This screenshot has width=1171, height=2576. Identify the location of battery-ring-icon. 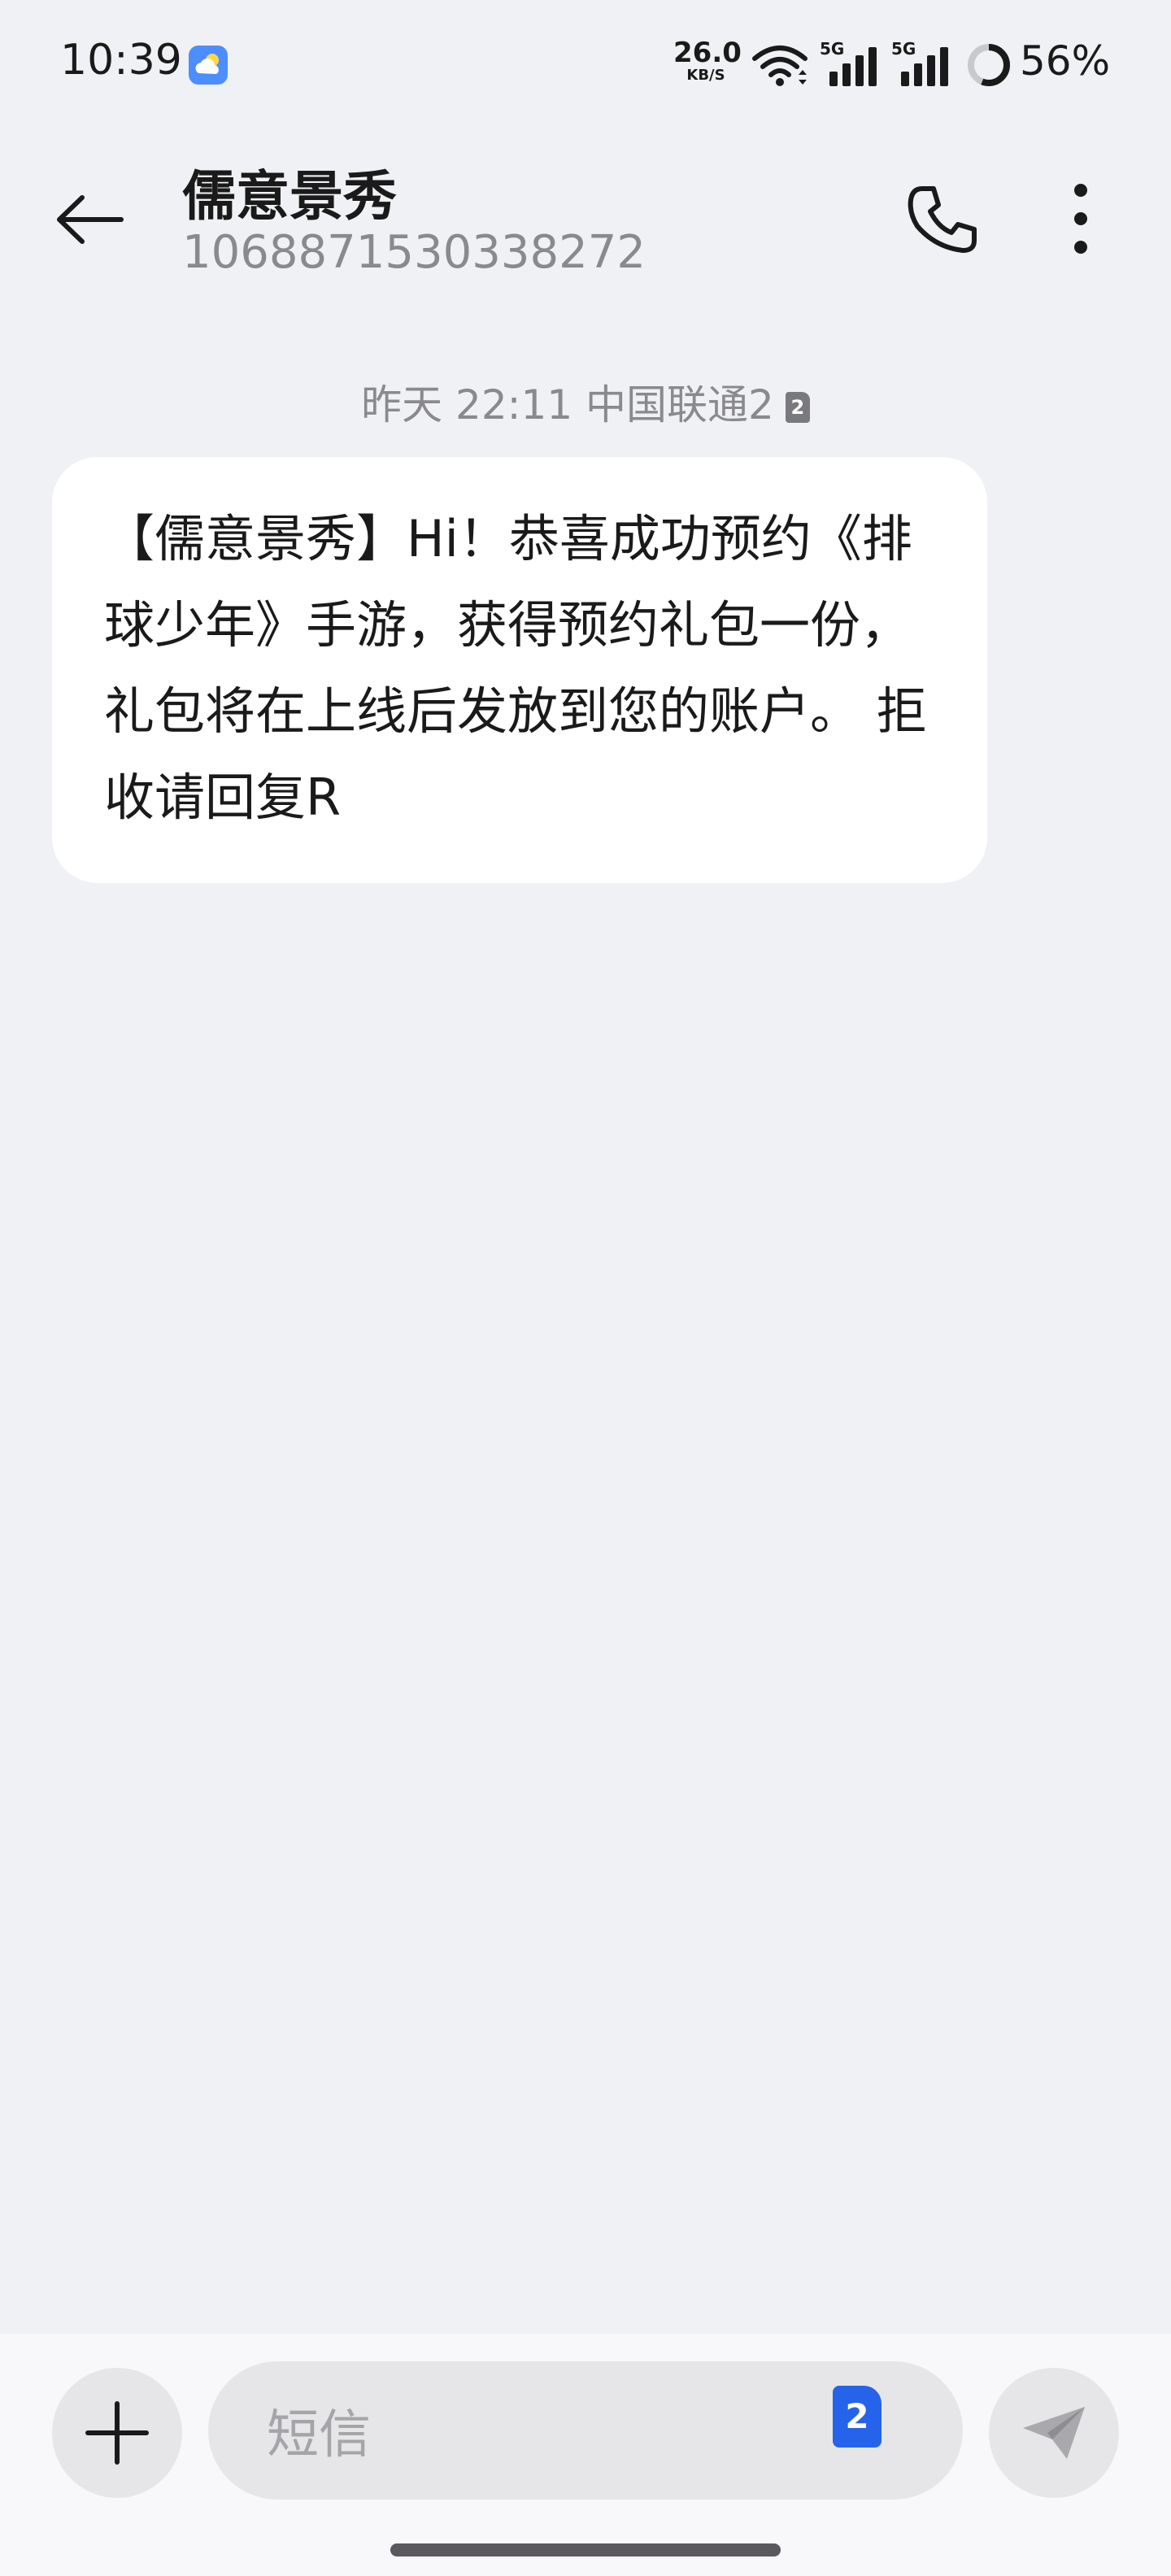
(989, 65).